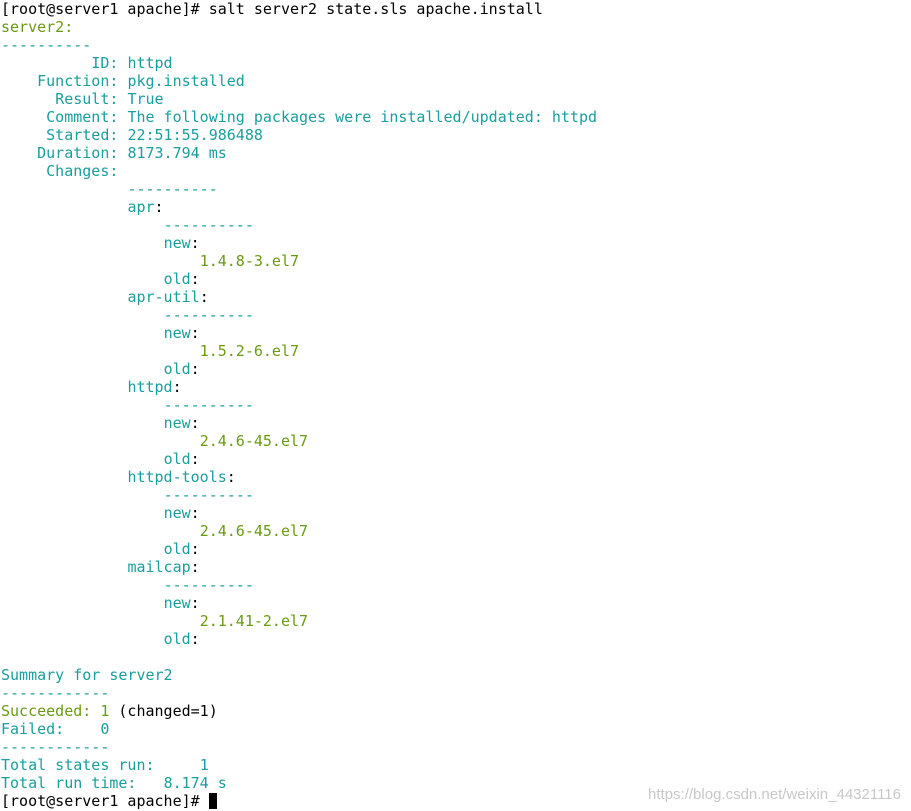 The width and height of the screenshot is (911, 811). What do you see at coordinates (249, 261) in the screenshot?
I see `package-new-value: 1.4.8-3.el7` at bounding box center [249, 261].